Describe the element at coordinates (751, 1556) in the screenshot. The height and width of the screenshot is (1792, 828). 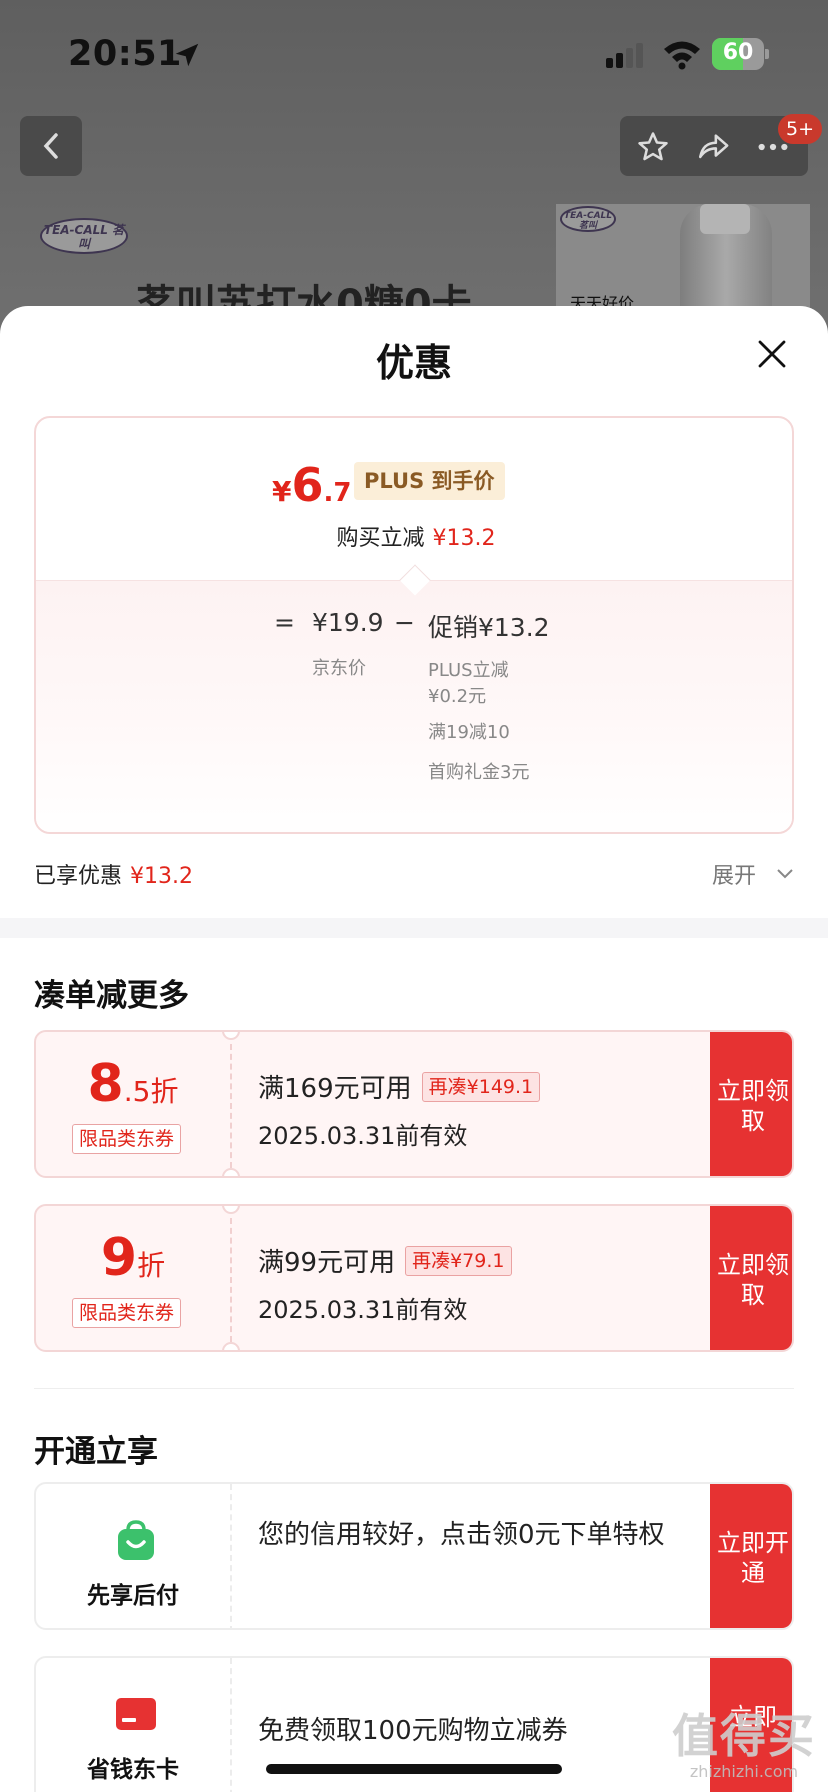
I see `activate-button: 立即开通` at that location.